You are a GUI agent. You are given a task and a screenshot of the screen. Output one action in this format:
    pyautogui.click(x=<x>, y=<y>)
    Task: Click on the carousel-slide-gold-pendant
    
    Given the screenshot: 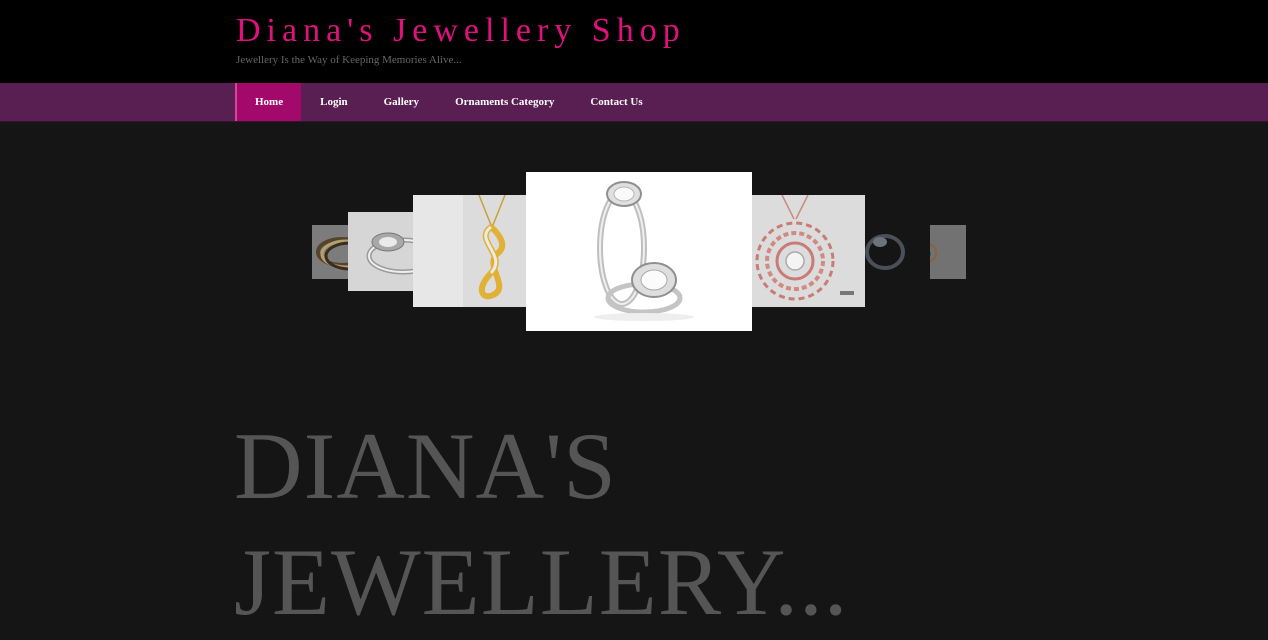 What is the action you would take?
    pyautogui.click(x=469, y=251)
    